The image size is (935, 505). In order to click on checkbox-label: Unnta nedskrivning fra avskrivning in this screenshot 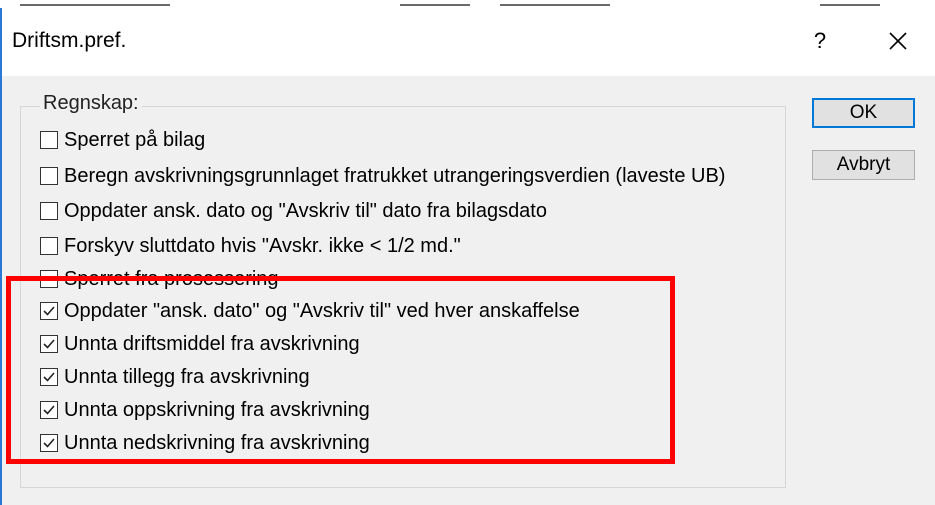, I will do `click(217, 442)`.